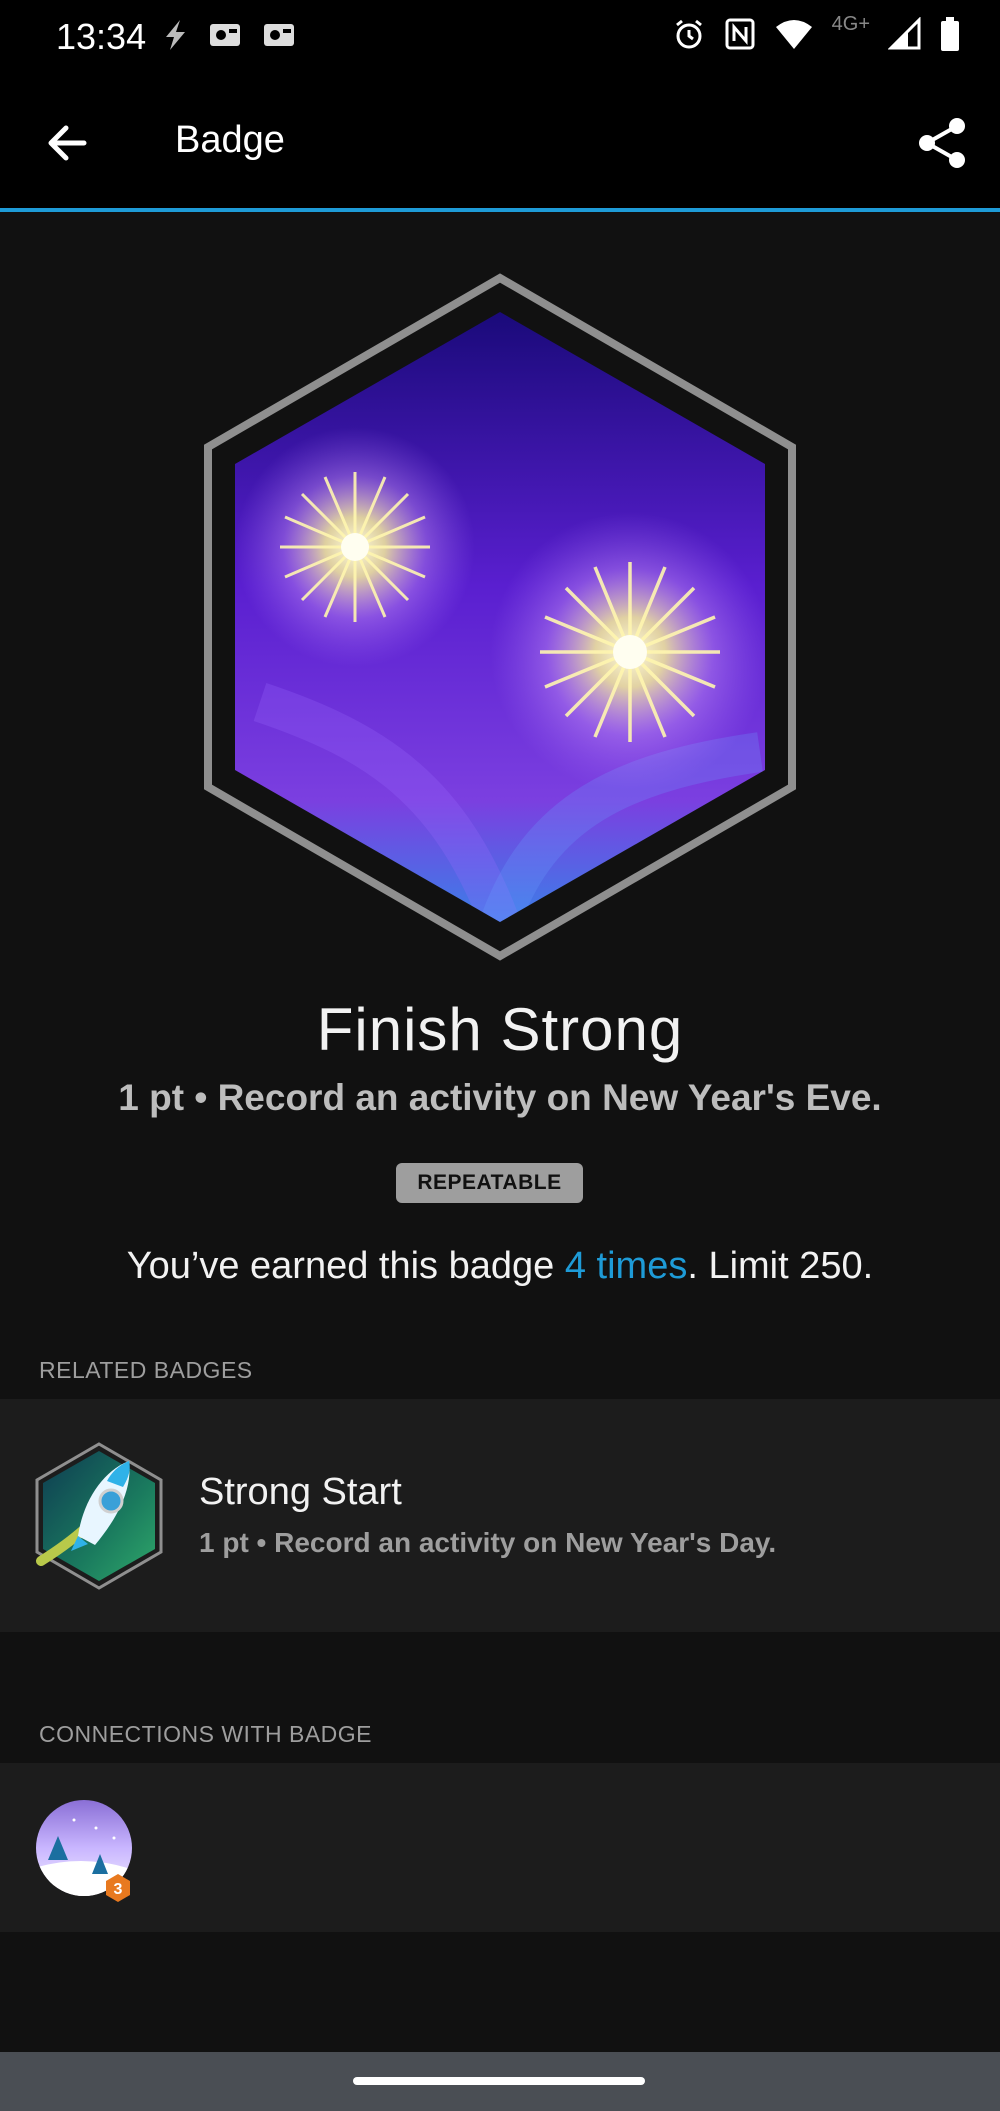  I want to click on badge-title: Finish Strong, so click(500, 1029).